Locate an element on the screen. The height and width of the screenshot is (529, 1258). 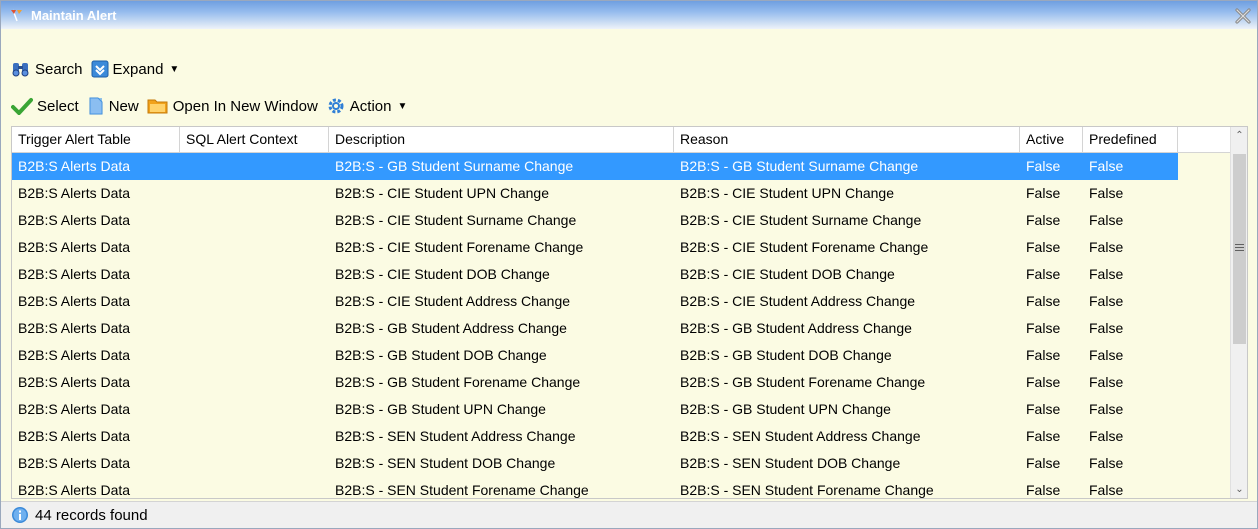
cell-description: B2B:S - SEN Student Forename Change is located at coordinates (462, 490).